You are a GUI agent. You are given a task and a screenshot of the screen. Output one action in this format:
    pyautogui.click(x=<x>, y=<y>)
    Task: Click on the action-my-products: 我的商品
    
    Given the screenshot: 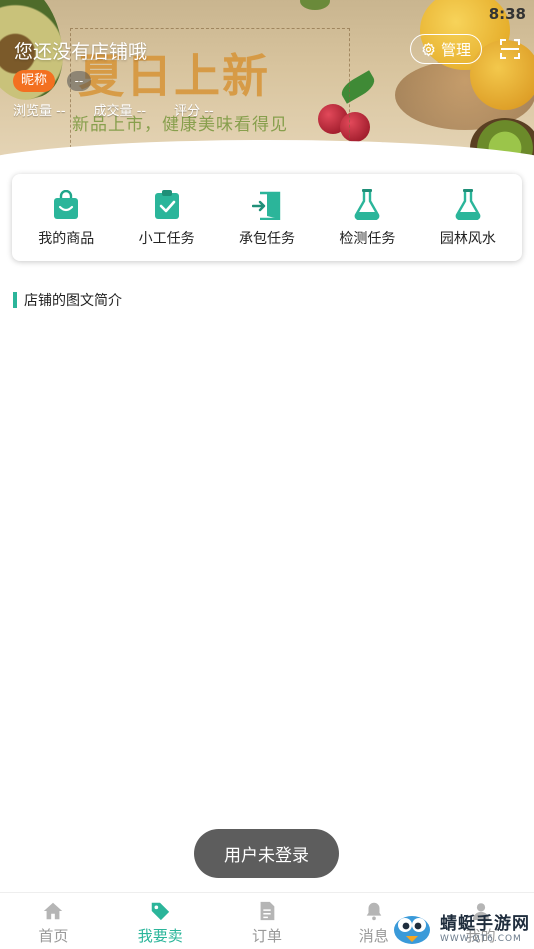 What is the action you would take?
    pyautogui.click(x=66, y=217)
    